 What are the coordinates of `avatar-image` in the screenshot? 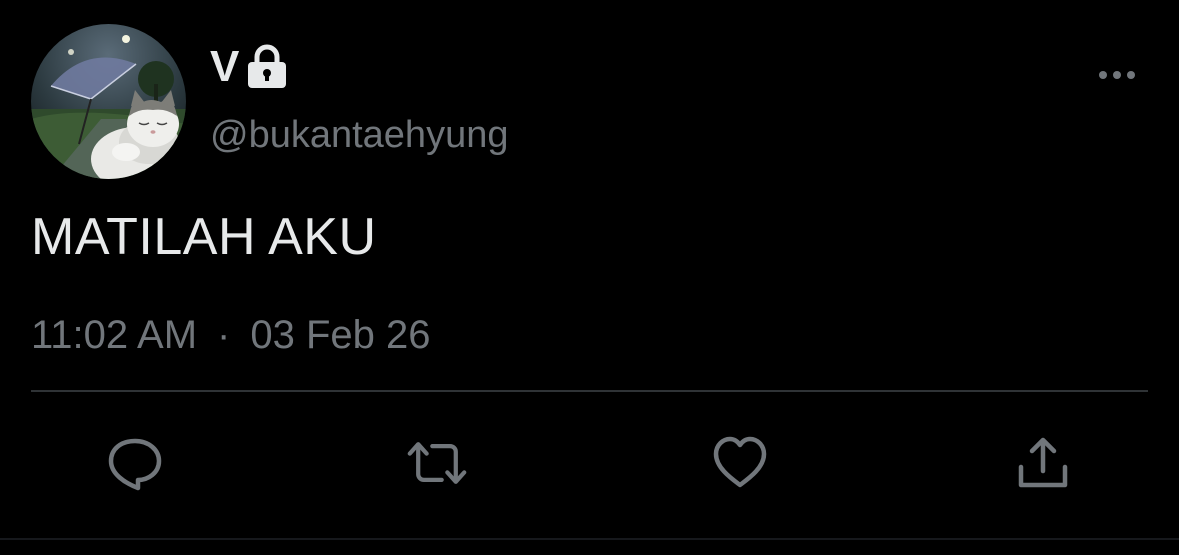 It's located at (108, 101).